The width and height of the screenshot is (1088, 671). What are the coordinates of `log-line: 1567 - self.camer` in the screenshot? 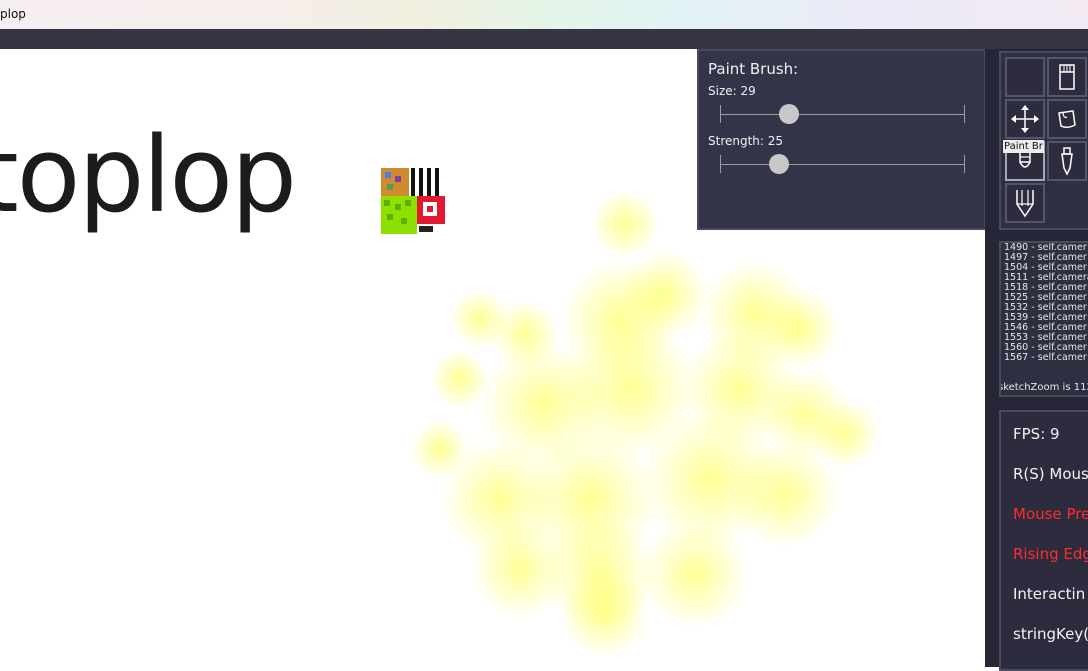 It's located at (1045, 357).